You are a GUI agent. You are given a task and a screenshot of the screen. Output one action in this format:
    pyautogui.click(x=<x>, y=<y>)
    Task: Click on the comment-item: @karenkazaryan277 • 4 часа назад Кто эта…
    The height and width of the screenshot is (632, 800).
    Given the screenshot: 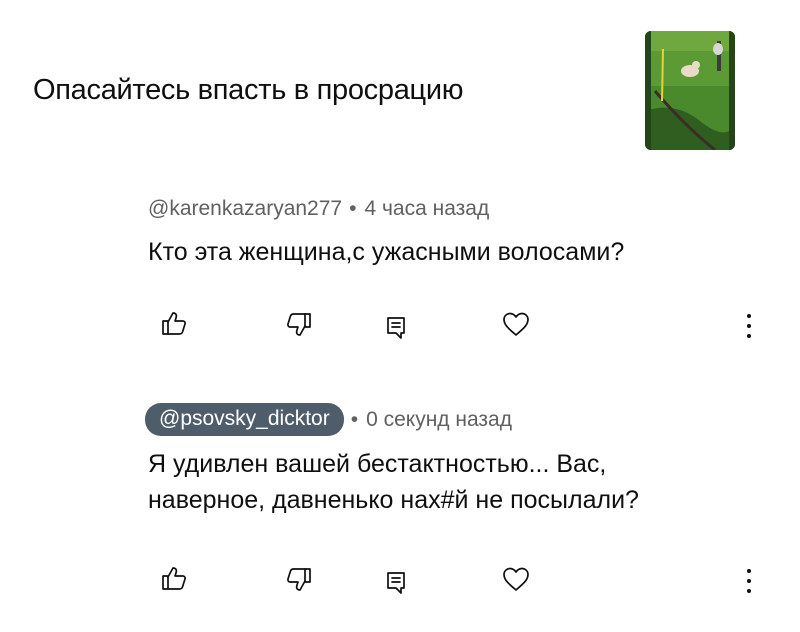 What is the action you would take?
    pyautogui.click(x=386, y=233)
    